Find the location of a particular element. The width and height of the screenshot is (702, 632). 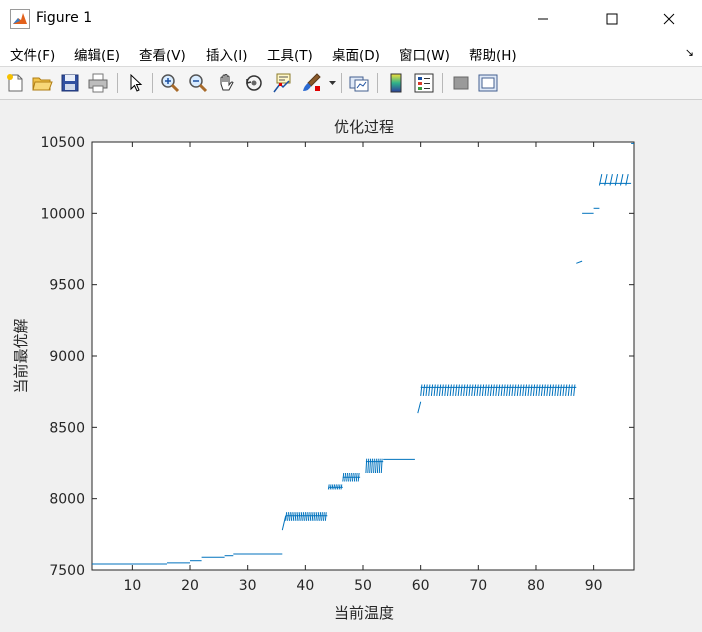

link-plot-icon is located at coordinates (359, 83).